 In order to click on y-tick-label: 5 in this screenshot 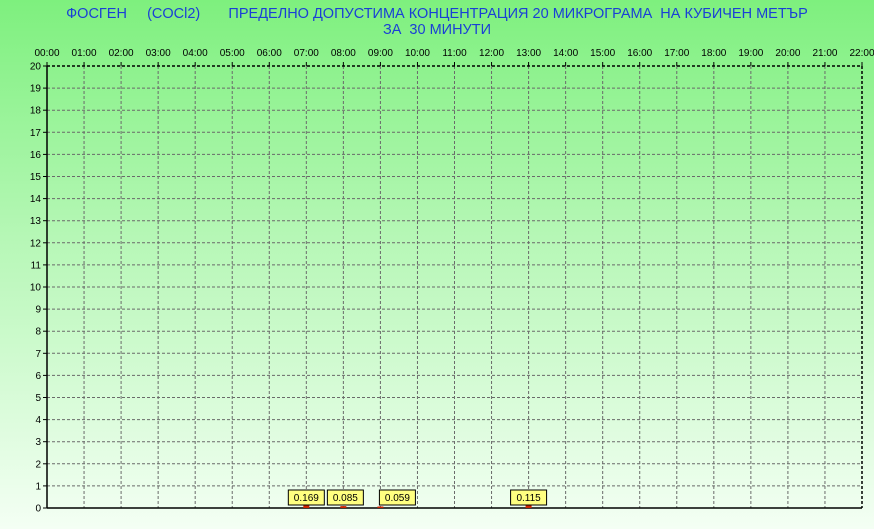, I will do `click(38, 398)`.